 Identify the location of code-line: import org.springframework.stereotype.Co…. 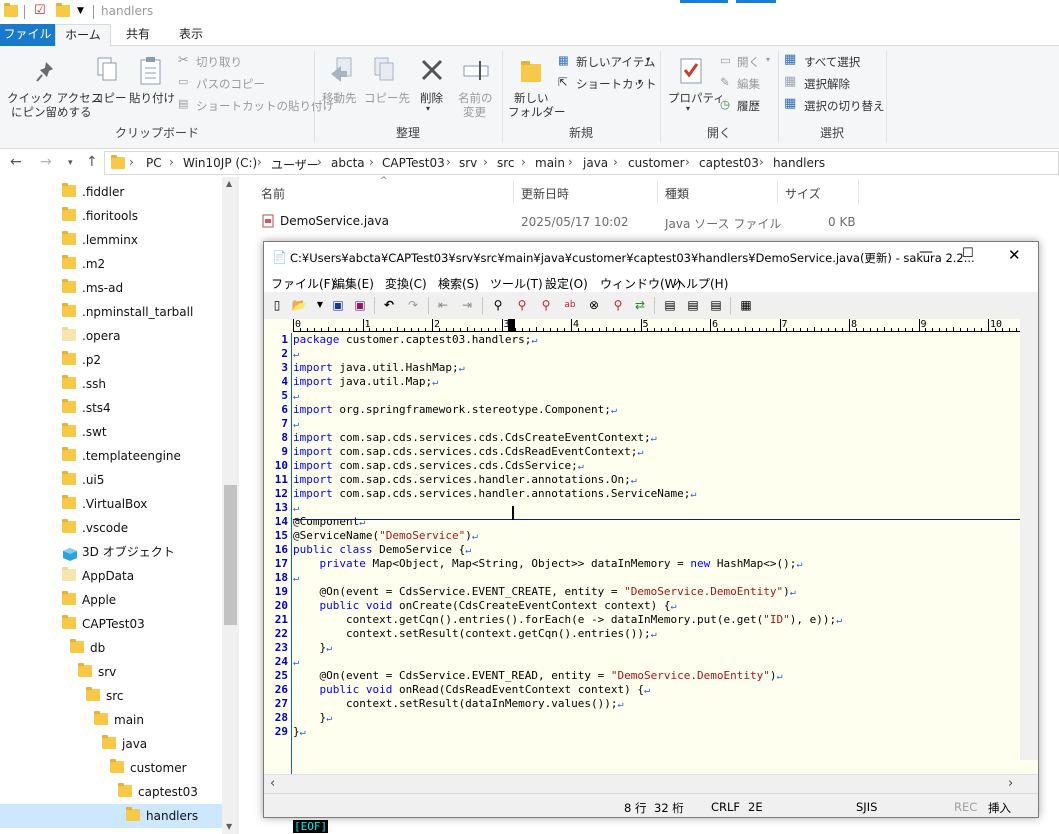
(455, 410).